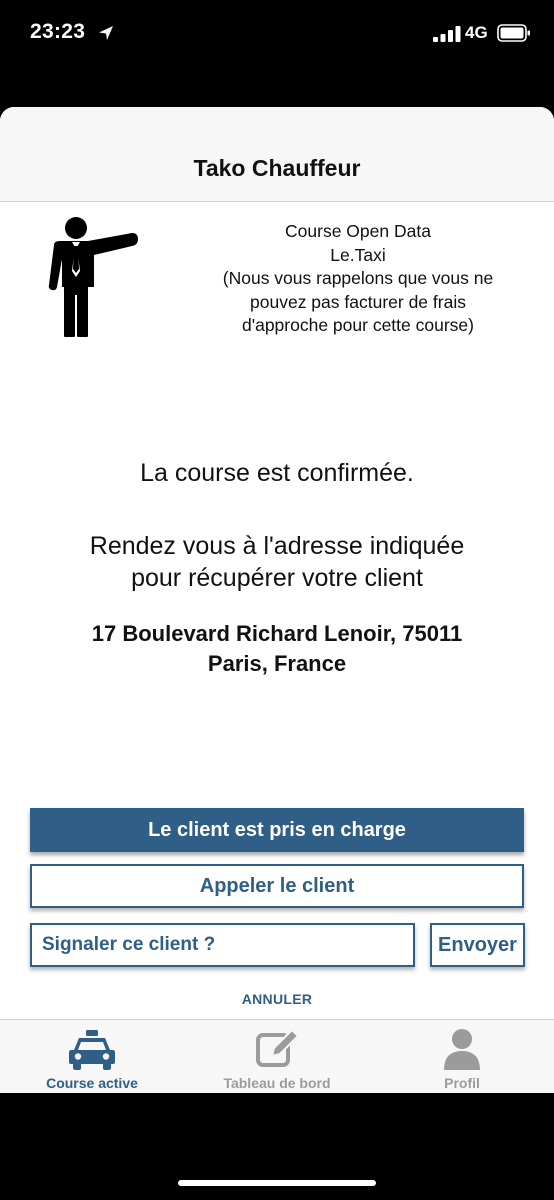 The width and height of the screenshot is (554, 1200). What do you see at coordinates (277, 473) in the screenshot?
I see `confirmation-text: La course est confirmée.` at bounding box center [277, 473].